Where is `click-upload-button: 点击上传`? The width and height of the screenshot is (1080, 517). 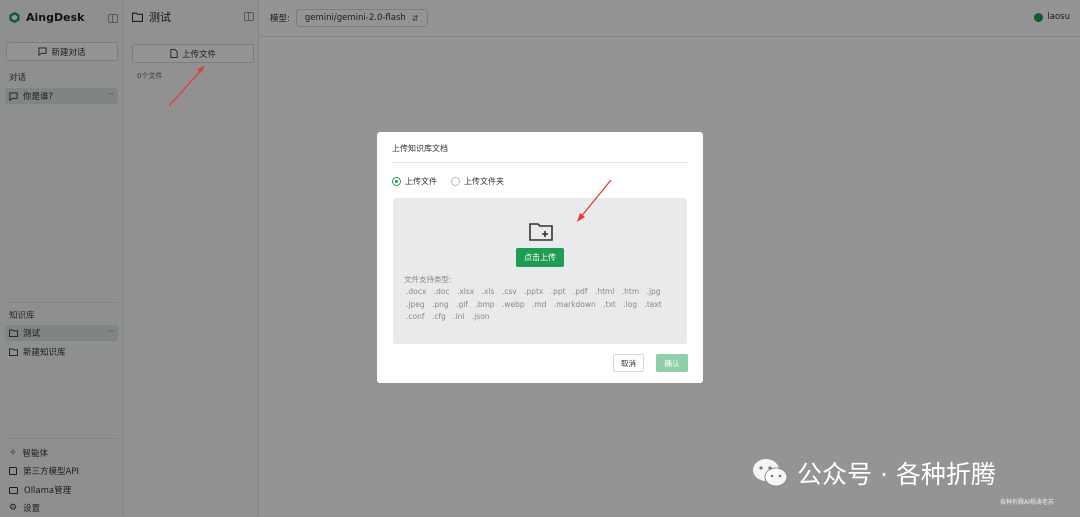
click-upload-button: 点击上传 is located at coordinates (540, 257).